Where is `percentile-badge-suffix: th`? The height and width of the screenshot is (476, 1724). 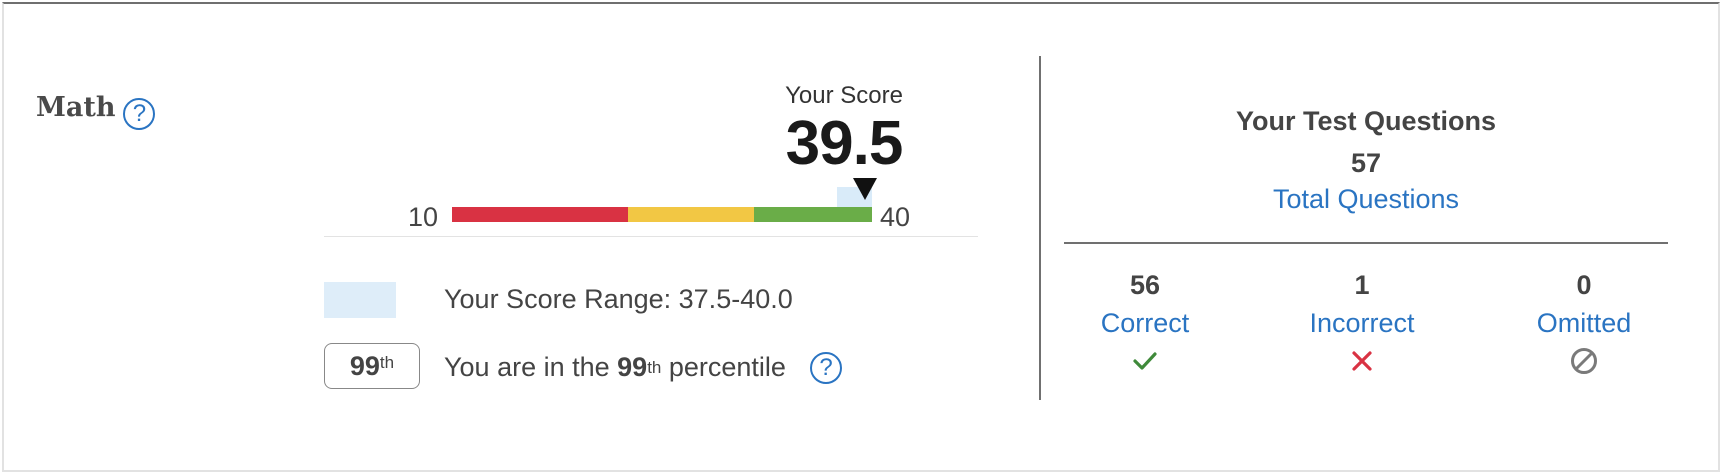
percentile-badge-suffix: th is located at coordinates (387, 362).